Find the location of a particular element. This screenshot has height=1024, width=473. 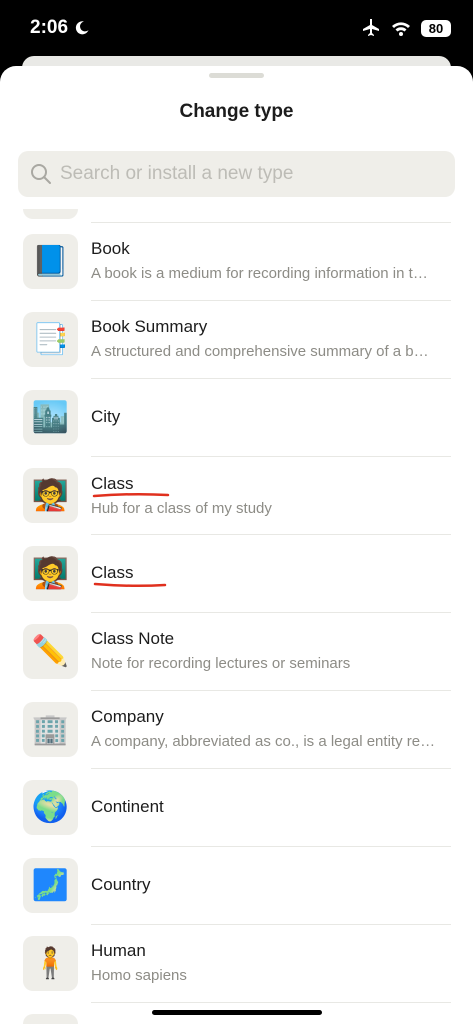

search-bar is located at coordinates (236, 174).